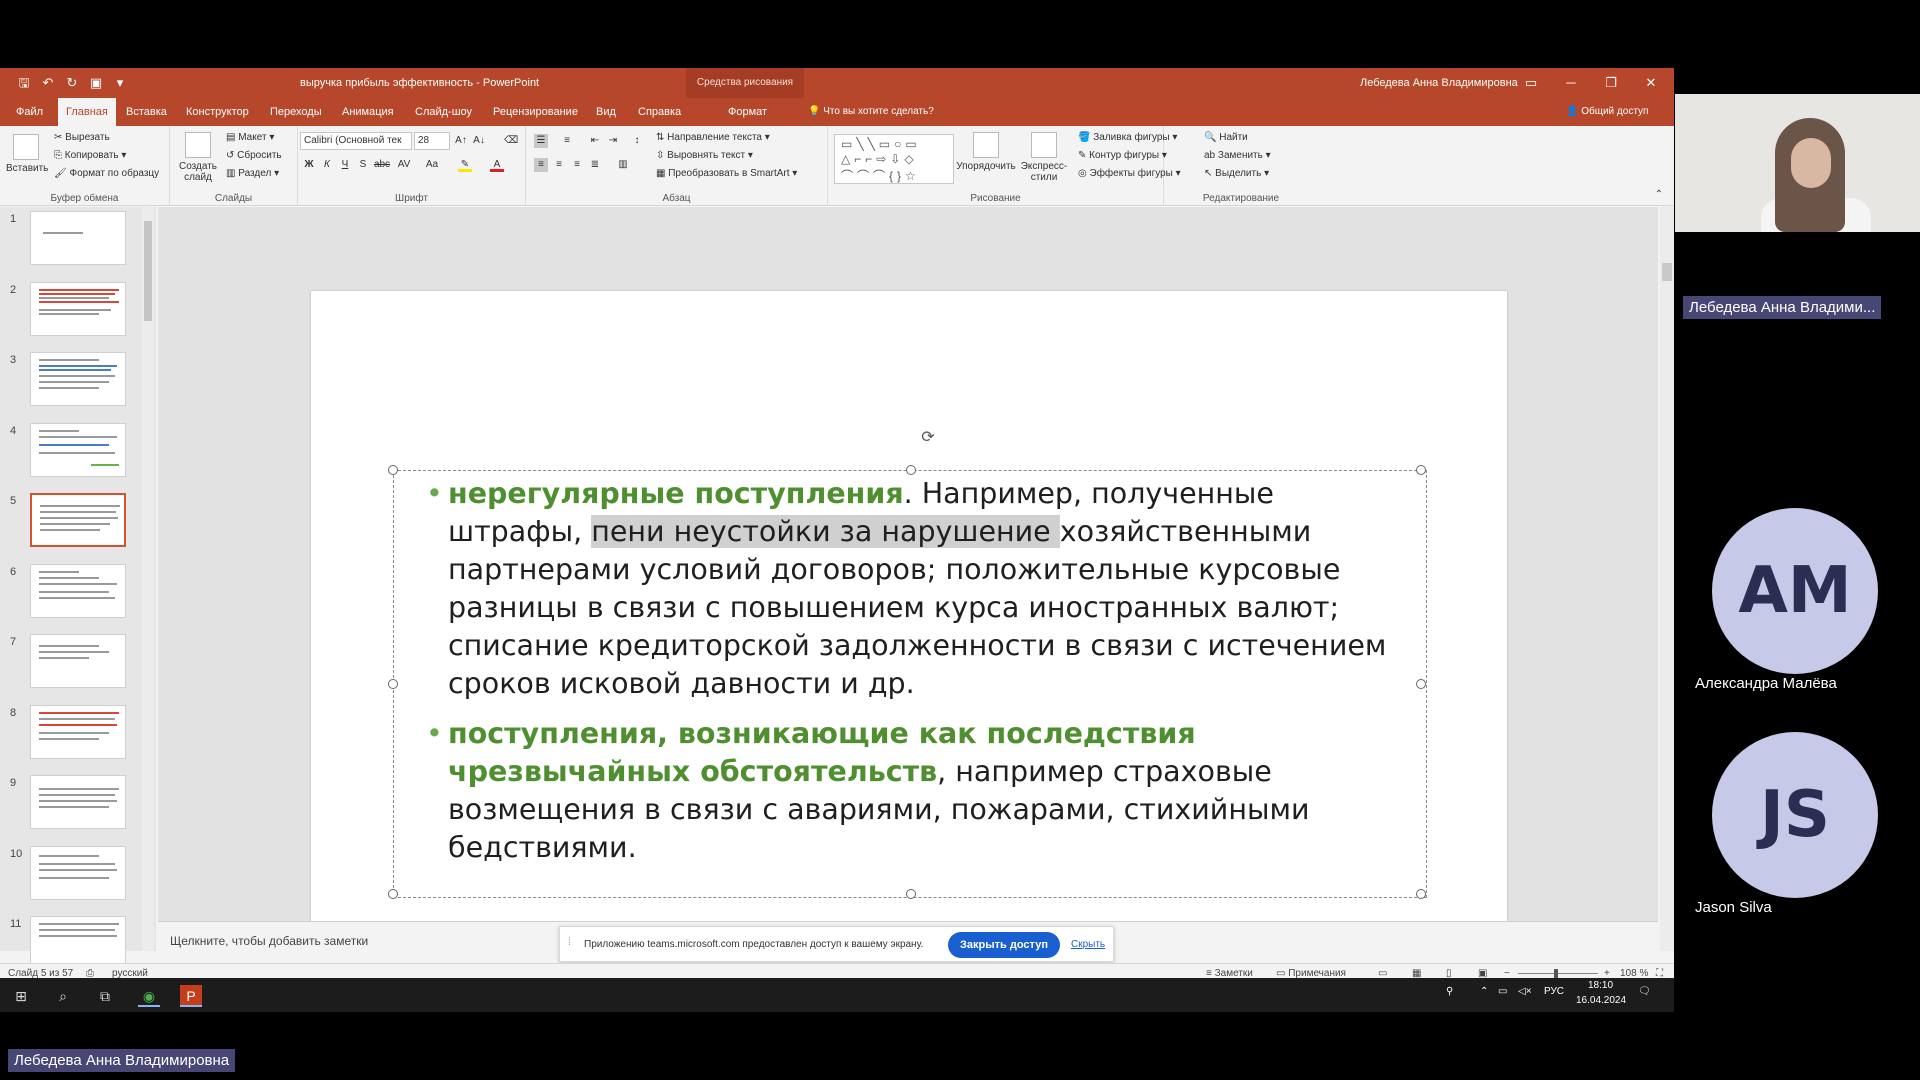 The width and height of the screenshot is (1920, 1080). I want to click on find-button: 🔍 Найти, so click(1226, 137).